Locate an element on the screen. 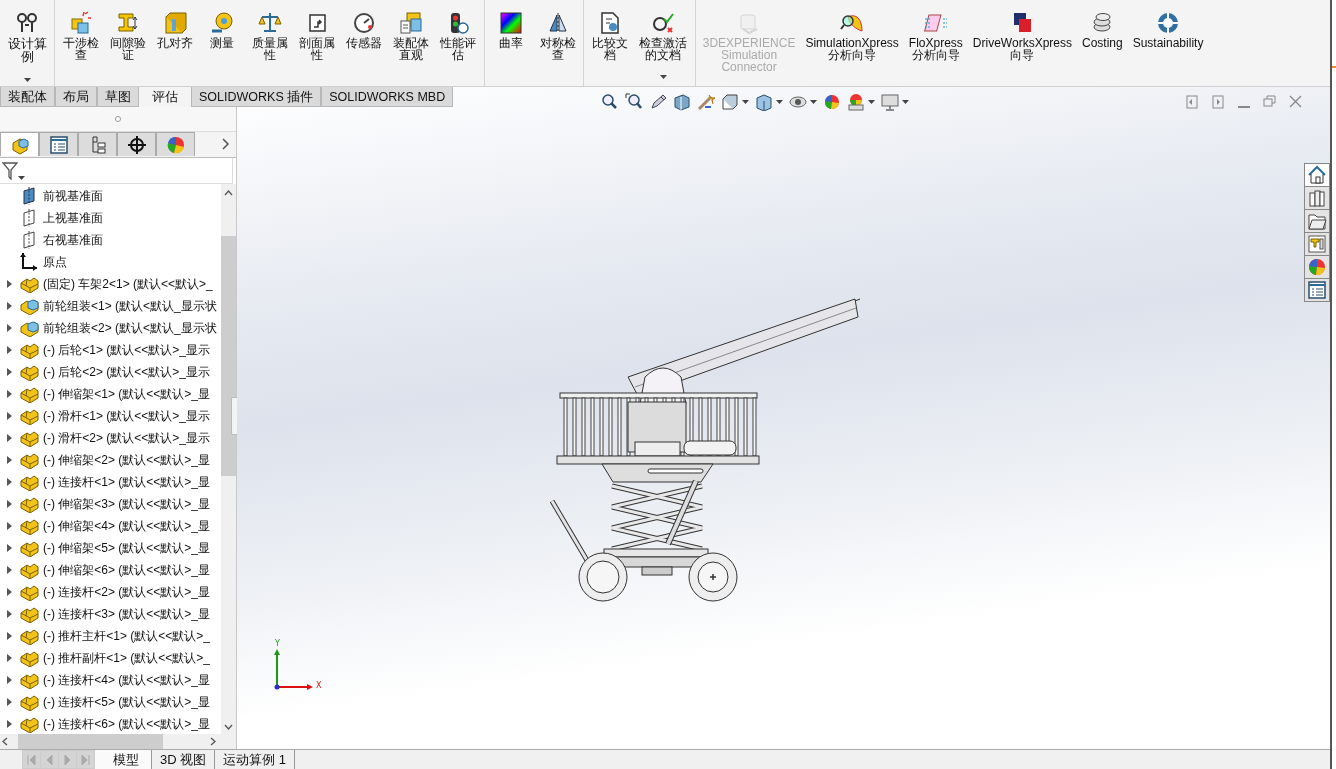 Image resolution: width=1336 pixels, height=769 pixels. tree-item: 上视基准面 is located at coordinates (110, 218).